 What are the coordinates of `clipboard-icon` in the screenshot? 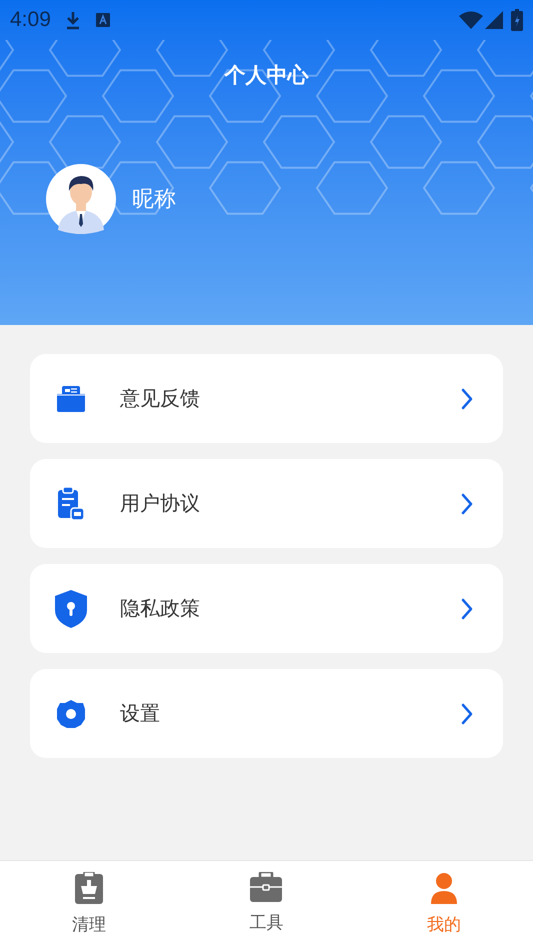 It's located at (71, 503).